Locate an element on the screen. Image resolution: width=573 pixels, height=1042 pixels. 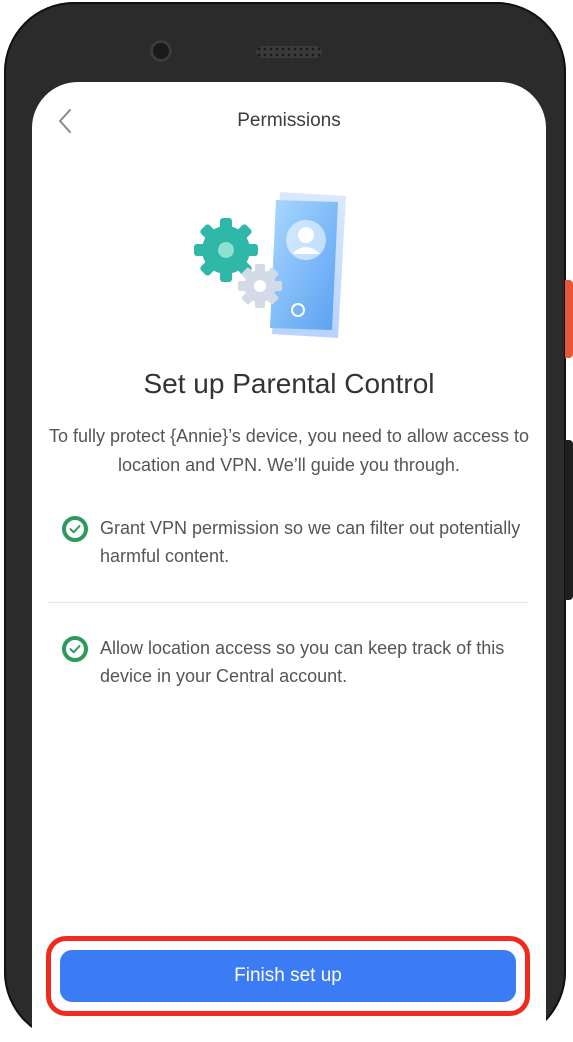
setup-heading: Set up Parental Control is located at coordinates (289, 383).